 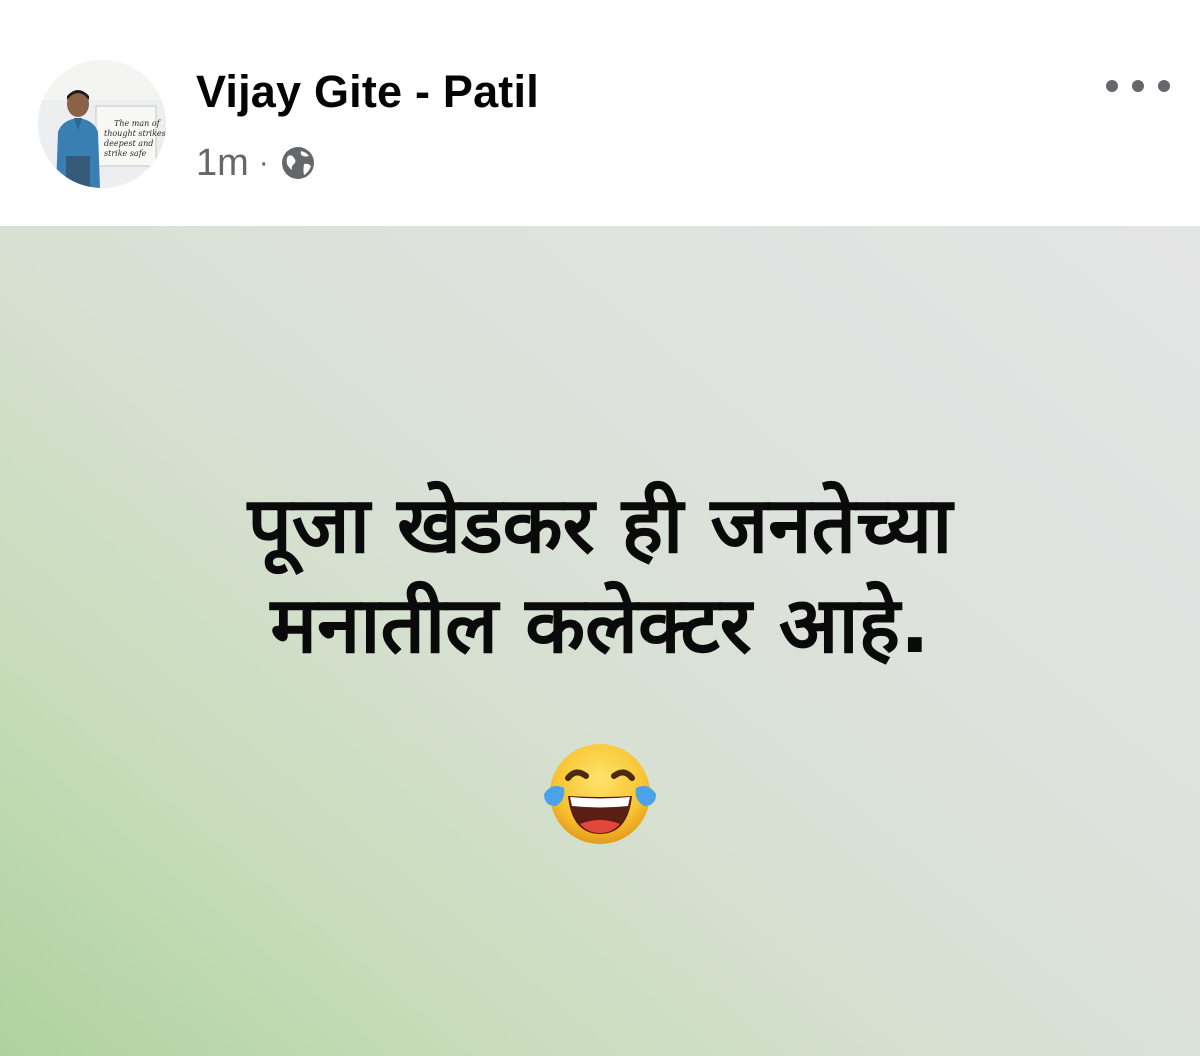 What do you see at coordinates (256, 163) in the screenshot?
I see `post-meta: 1m ·` at bounding box center [256, 163].